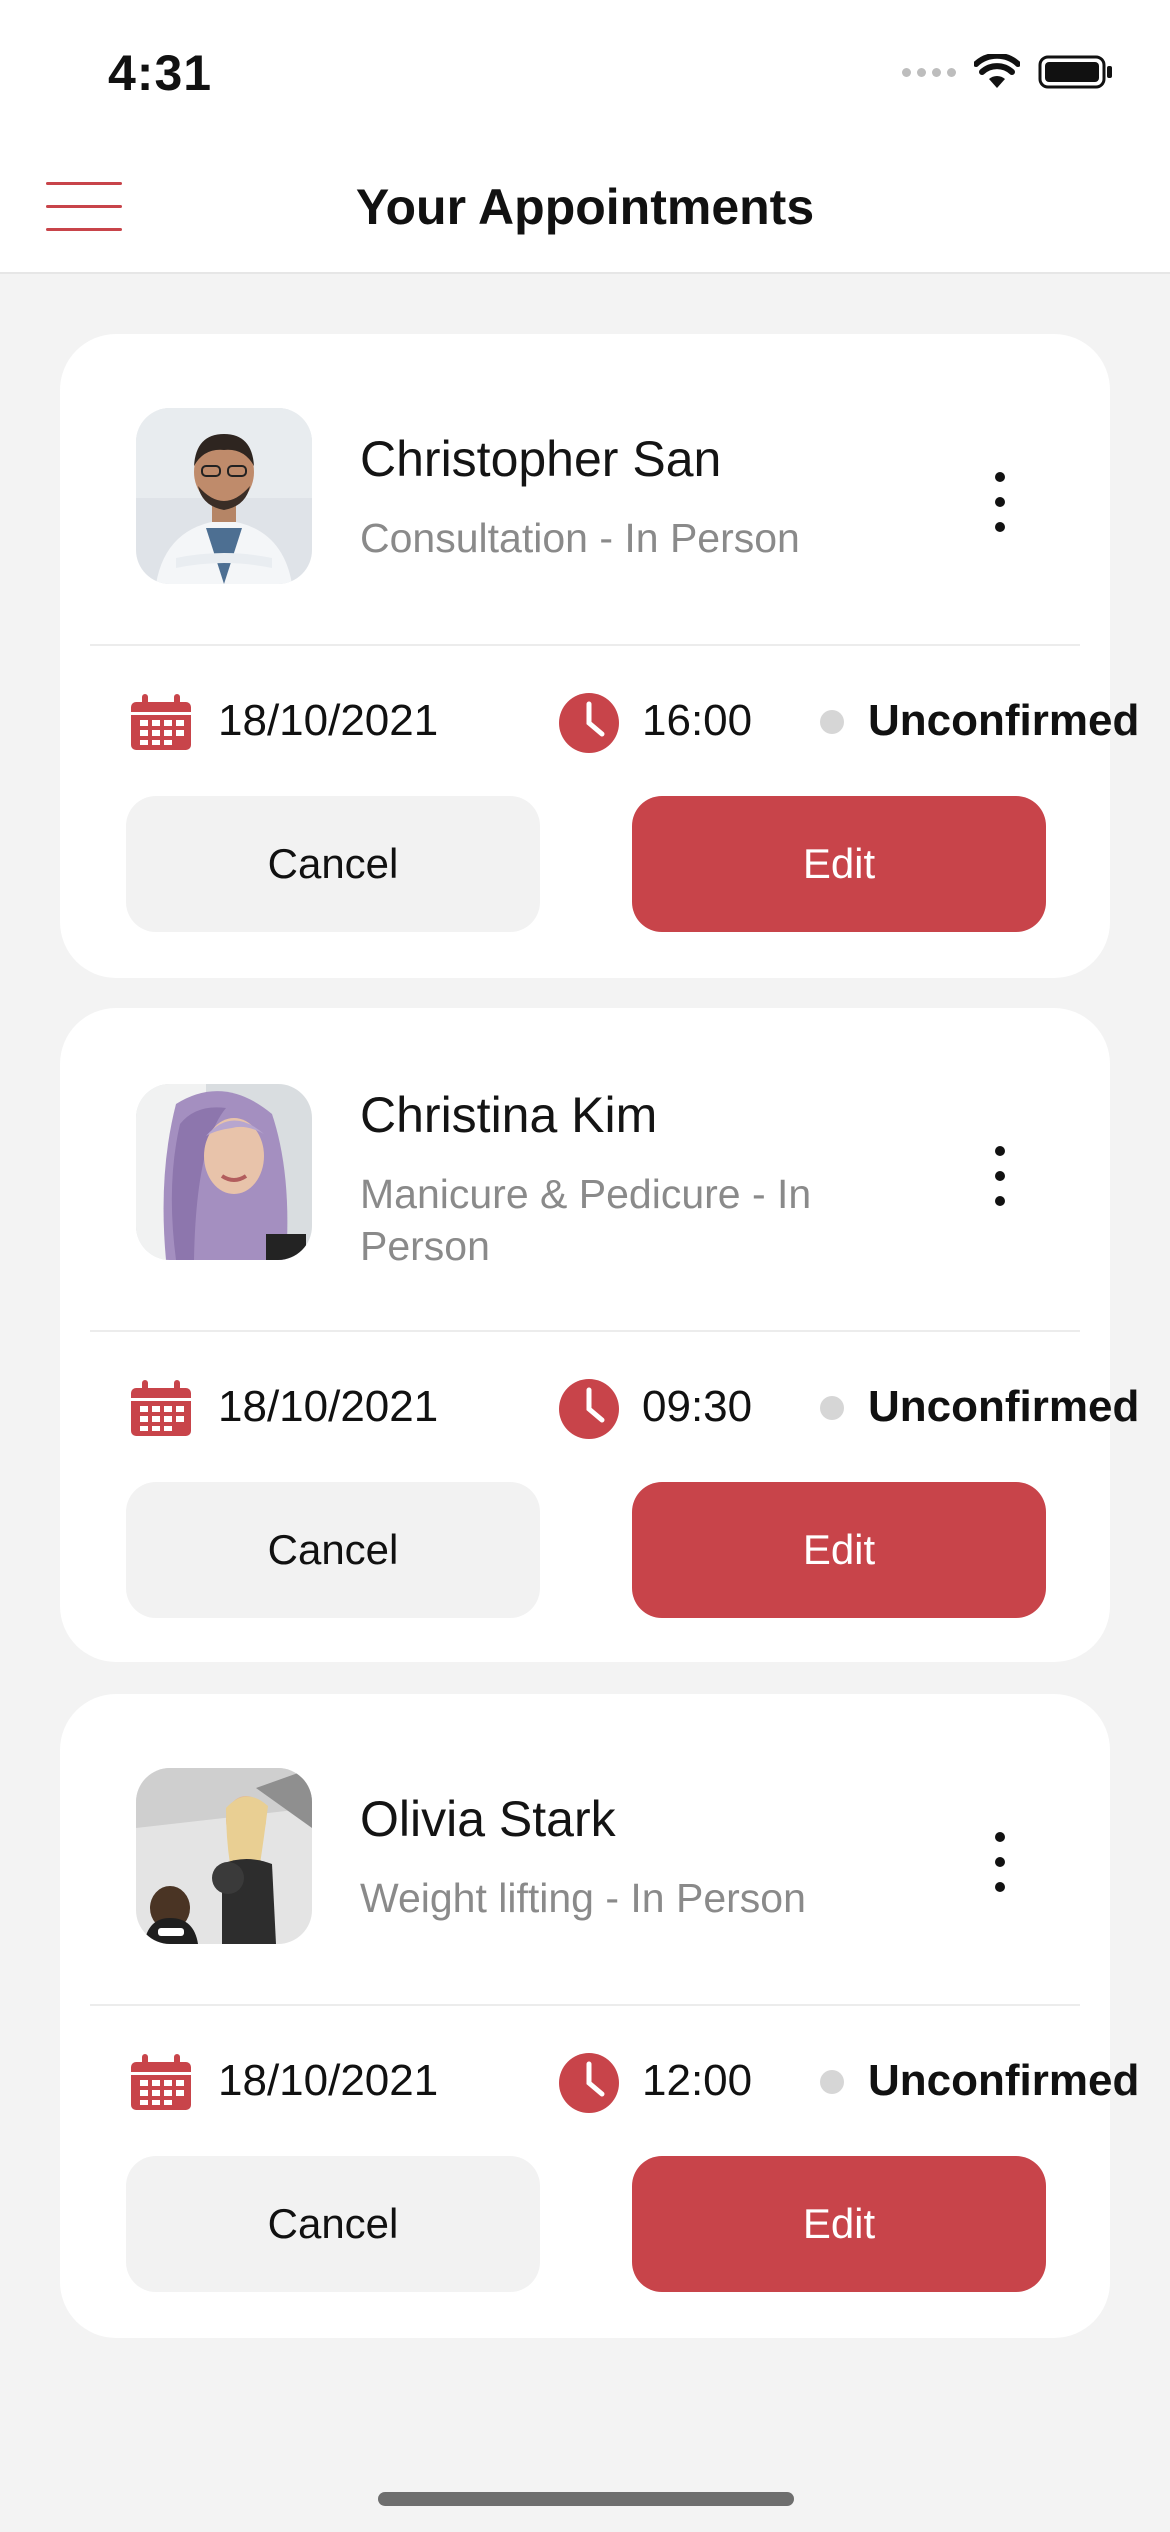  Describe the element at coordinates (160, 73) in the screenshot. I see `status-time: 4:31` at that location.